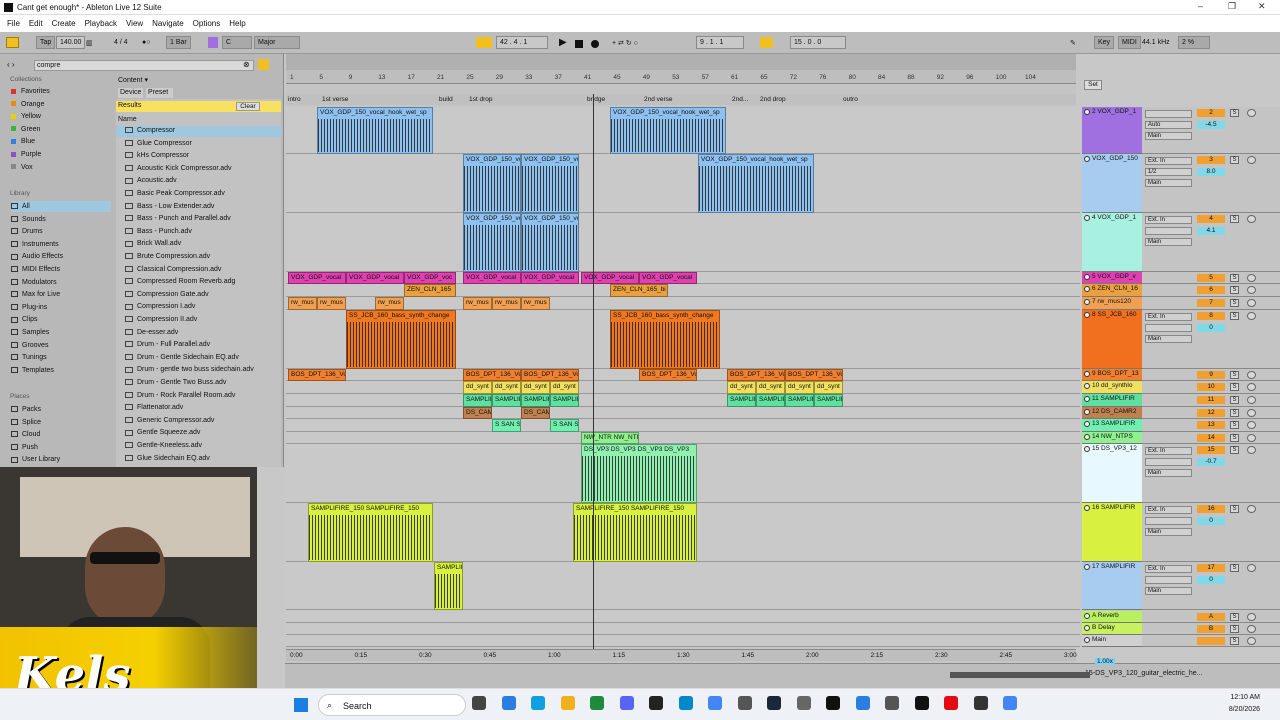  Describe the element at coordinates (35, 269) in the screenshot. I see `library-item: MIDI Effects` at that location.